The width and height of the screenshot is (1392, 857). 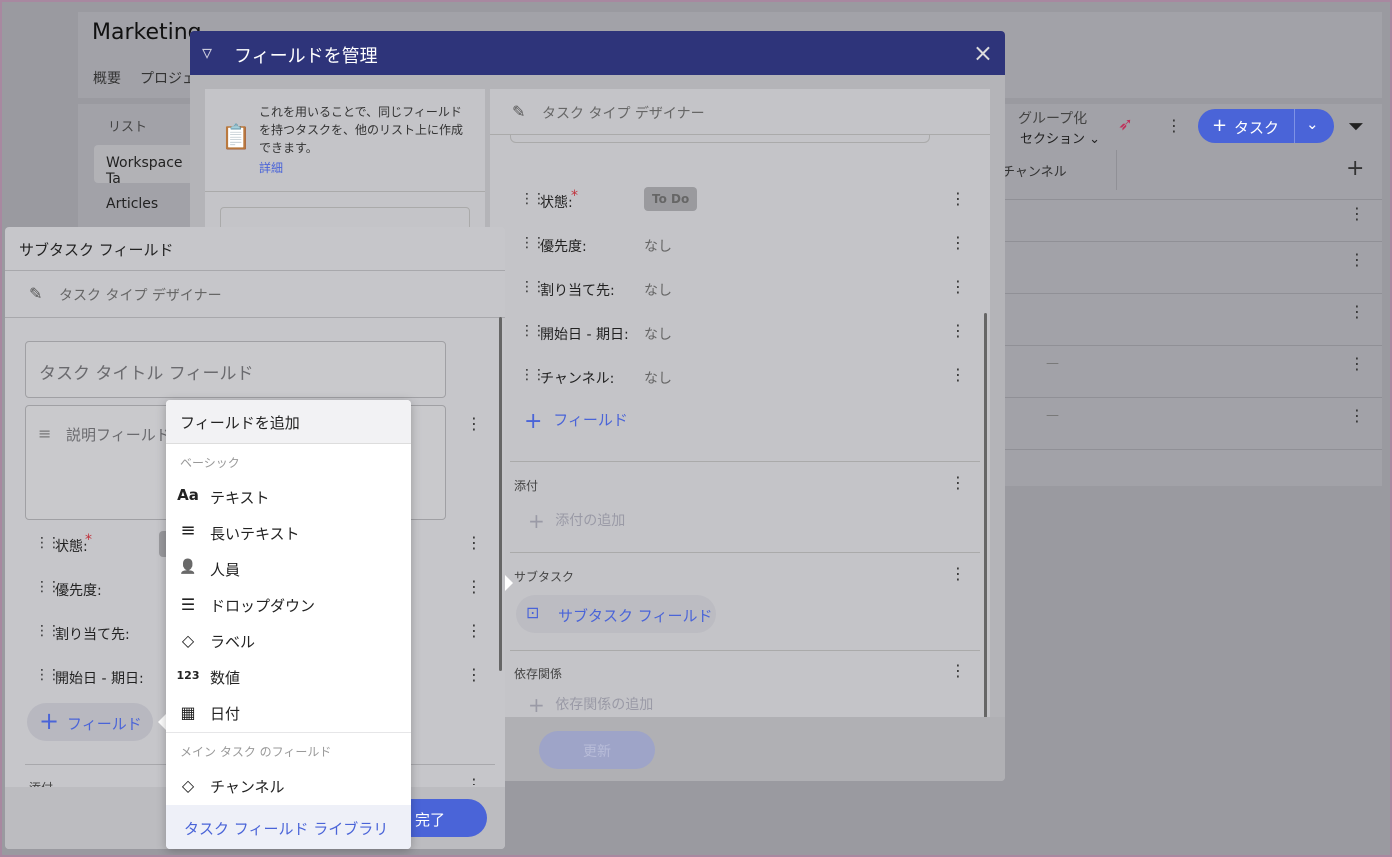 I want to click on add-field-label: フィールド, so click(x=104, y=724).